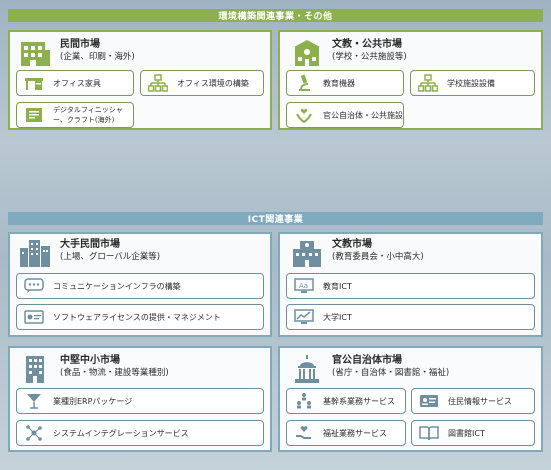  I want to click on cocktail-glass-icon, so click(34, 401).